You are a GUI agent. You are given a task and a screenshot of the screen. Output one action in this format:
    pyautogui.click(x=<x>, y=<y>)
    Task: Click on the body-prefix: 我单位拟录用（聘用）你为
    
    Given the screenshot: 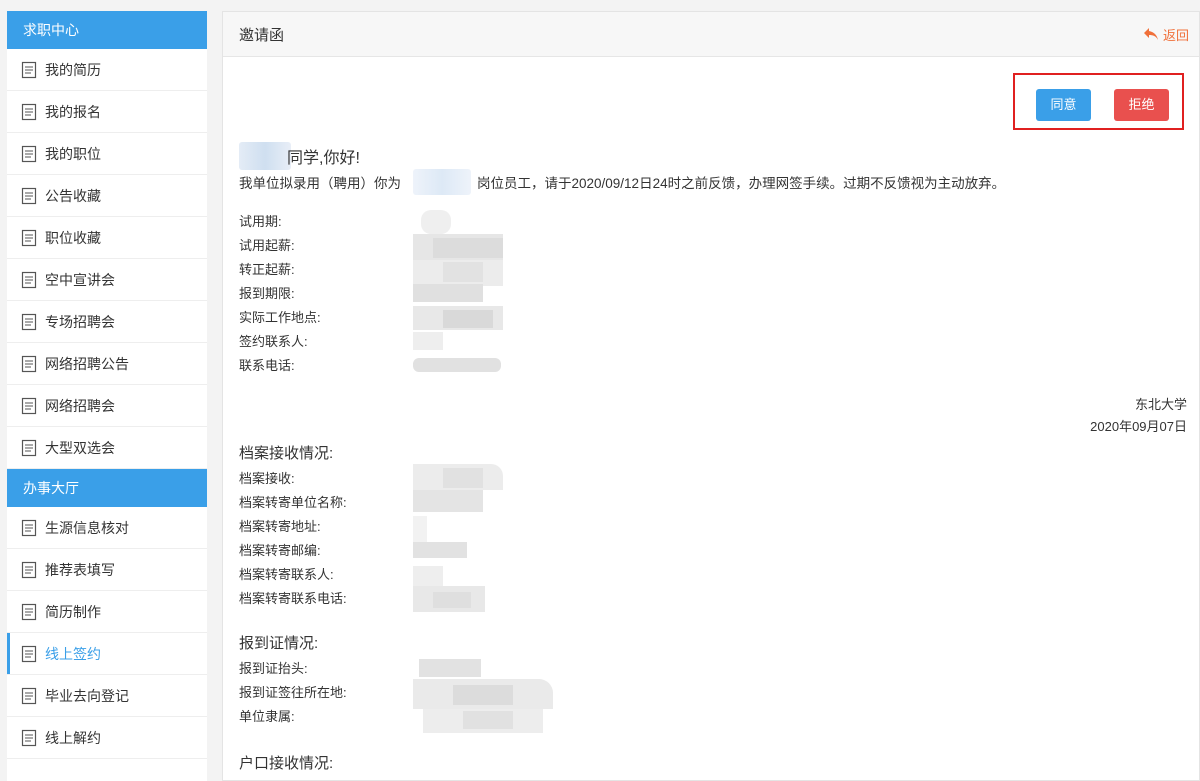 What is the action you would take?
    pyautogui.click(x=320, y=183)
    